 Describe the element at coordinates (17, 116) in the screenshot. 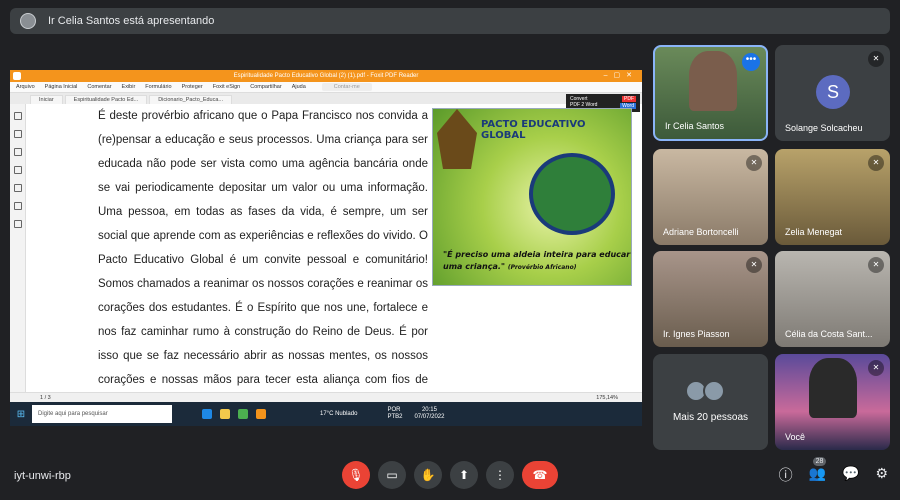

I see `bookmark-icon` at that location.